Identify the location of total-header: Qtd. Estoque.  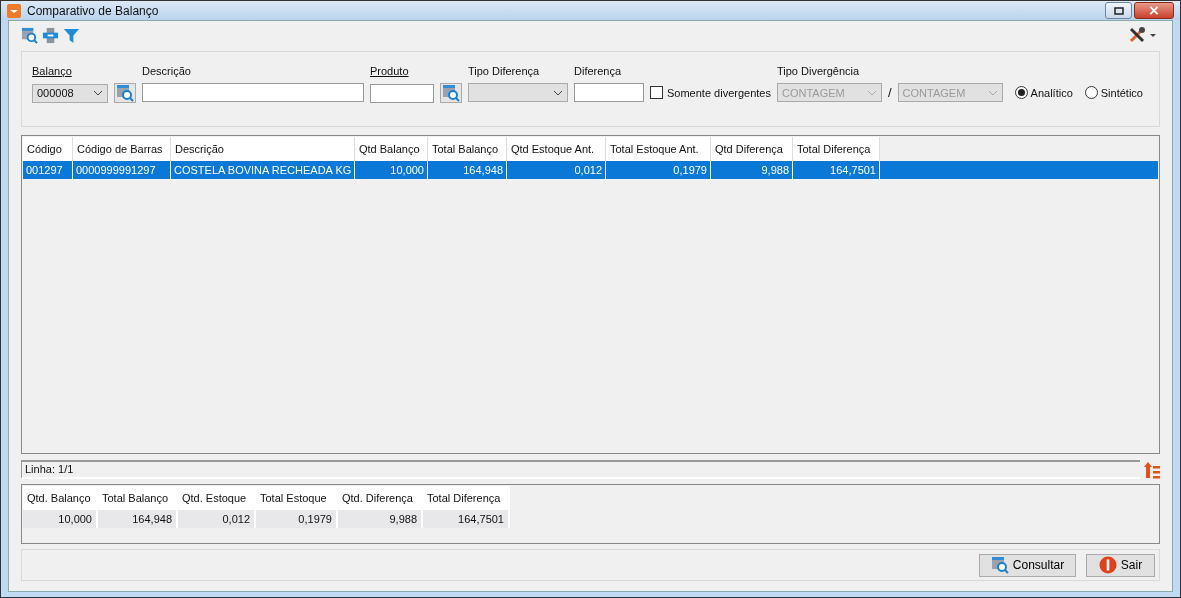
(217, 498).